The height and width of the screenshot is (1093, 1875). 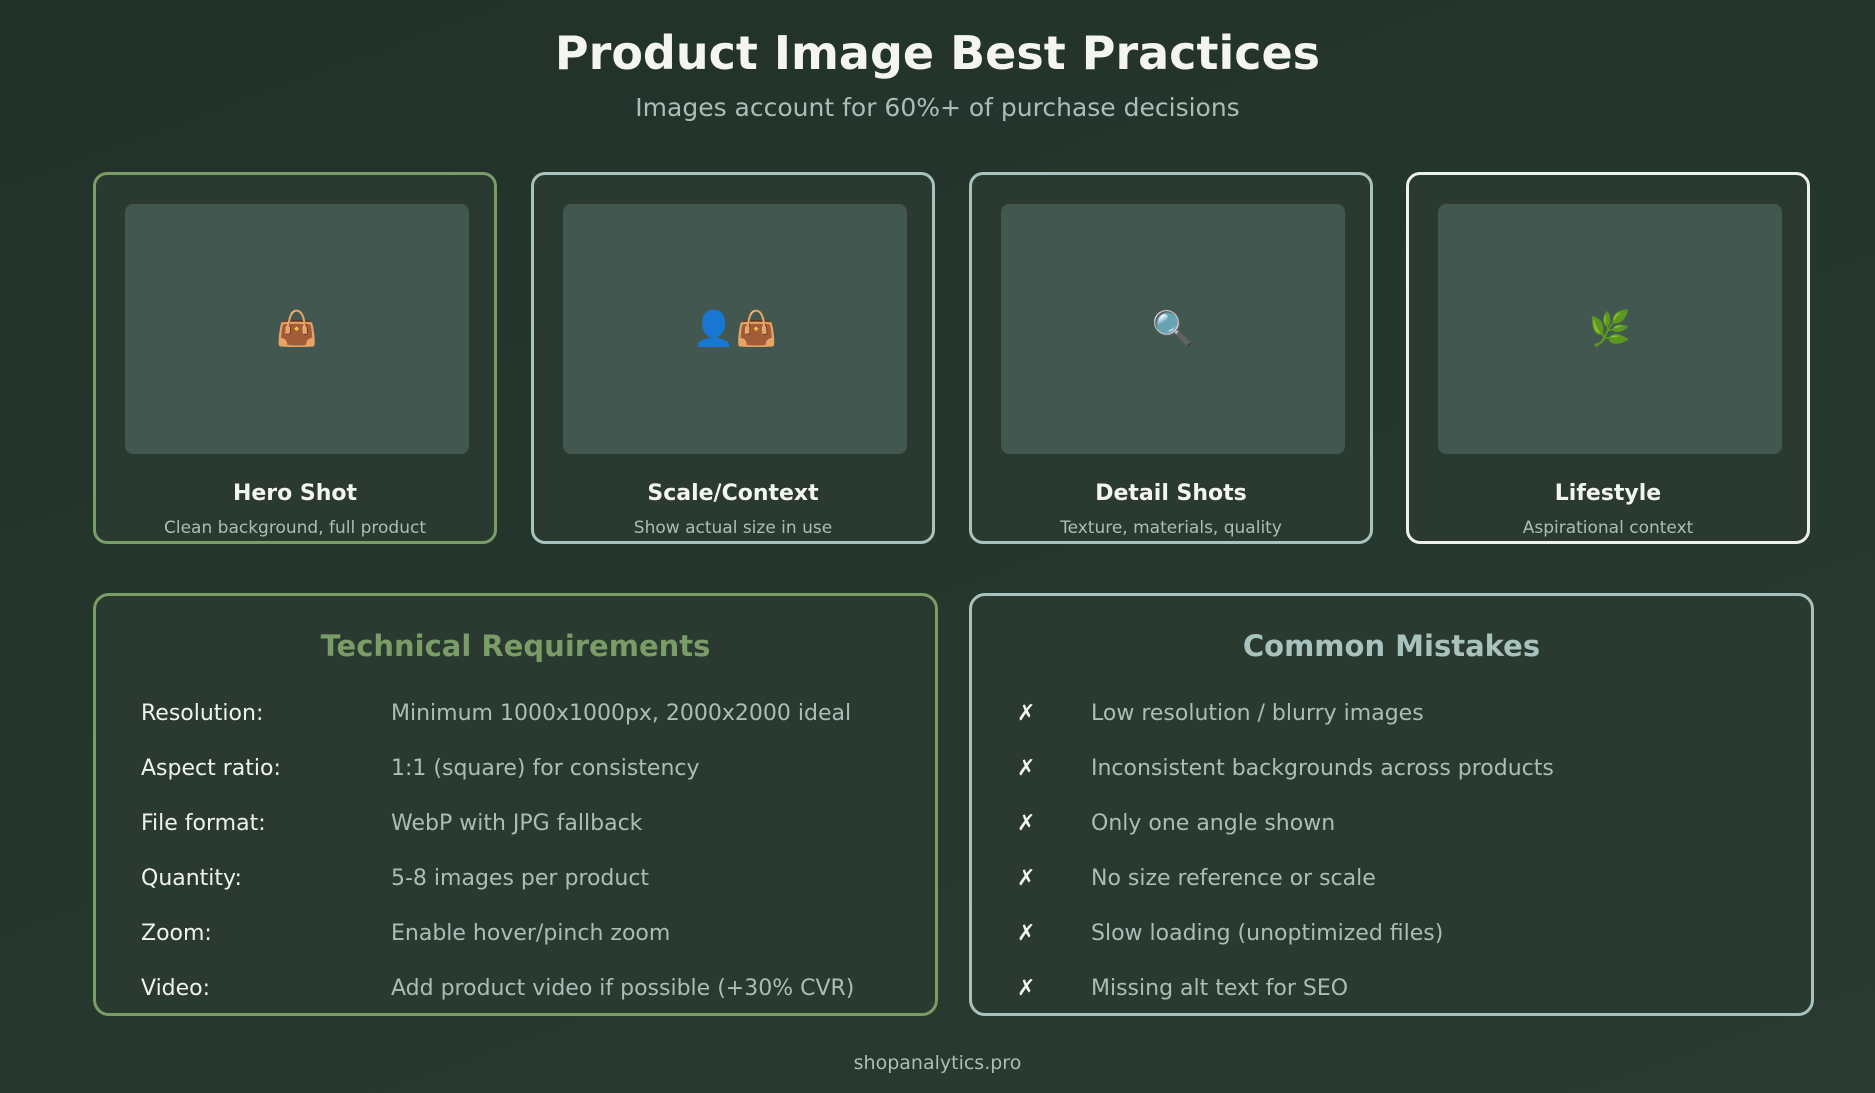 What do you see at coordinates (733, 493) in the screenshot?
I see `card-title: Scale/Context` at bounding box center [733, 493].